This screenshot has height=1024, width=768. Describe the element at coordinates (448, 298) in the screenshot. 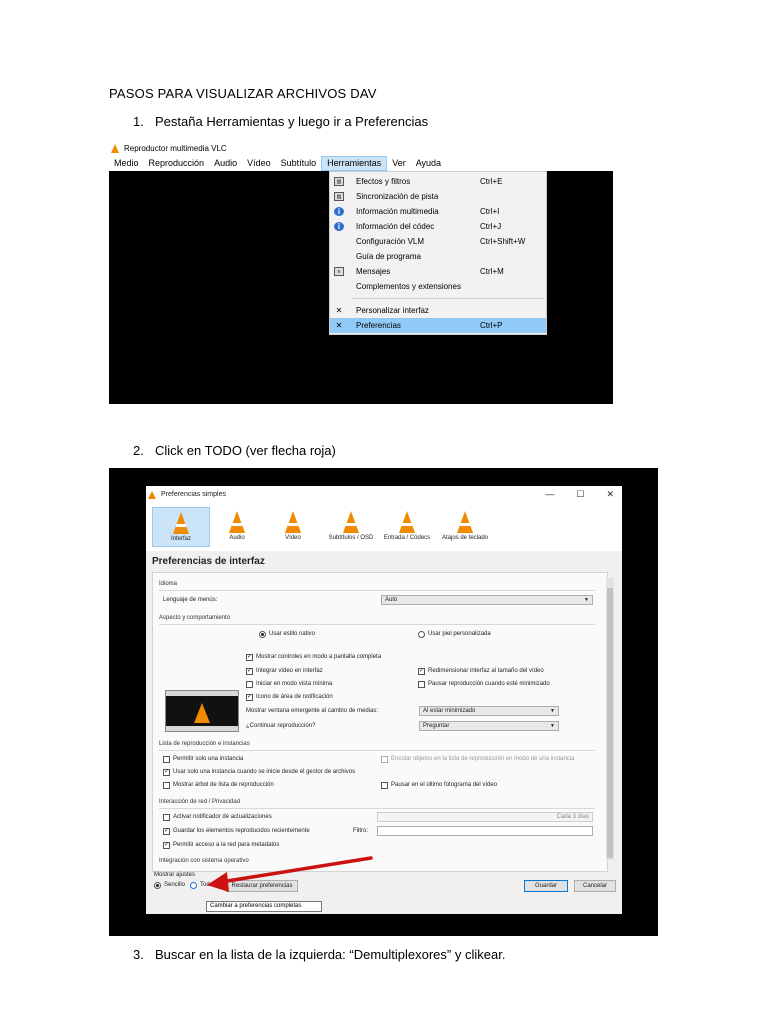

I see `menu-separator` at that location.